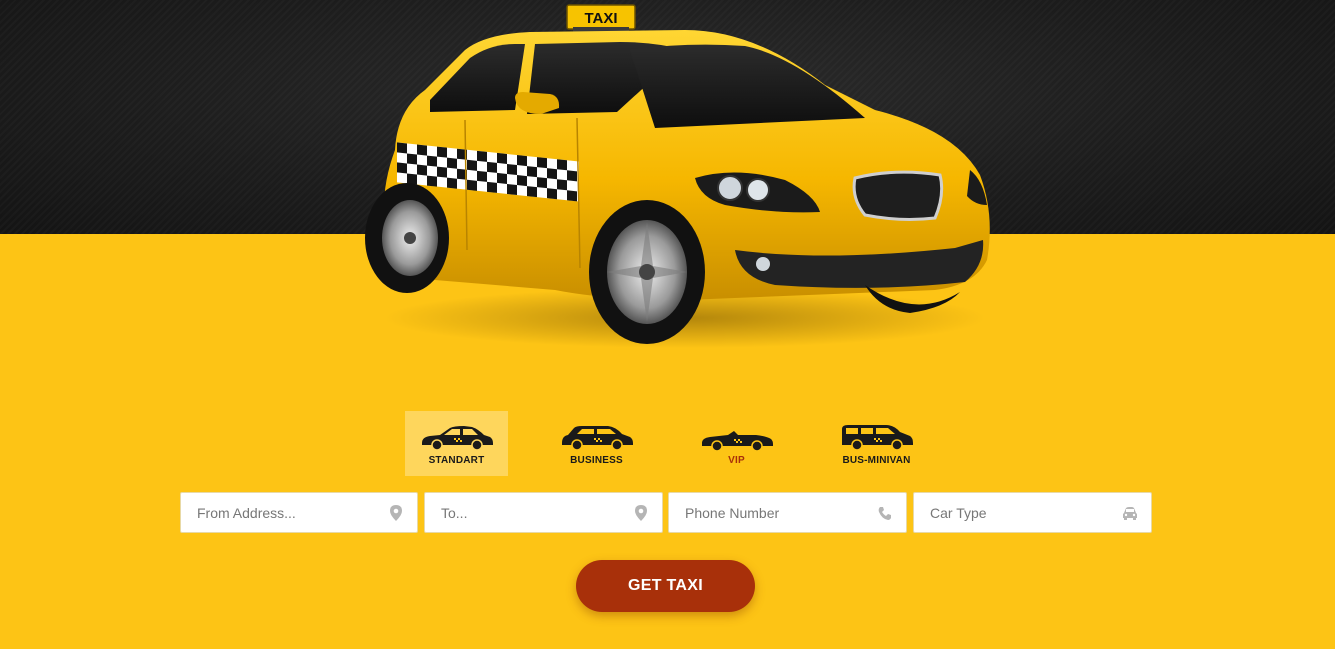 This screenshot has height=649, width=1335. I want to click on car-type-tab-business: BUSINESS, so click(596, 443).